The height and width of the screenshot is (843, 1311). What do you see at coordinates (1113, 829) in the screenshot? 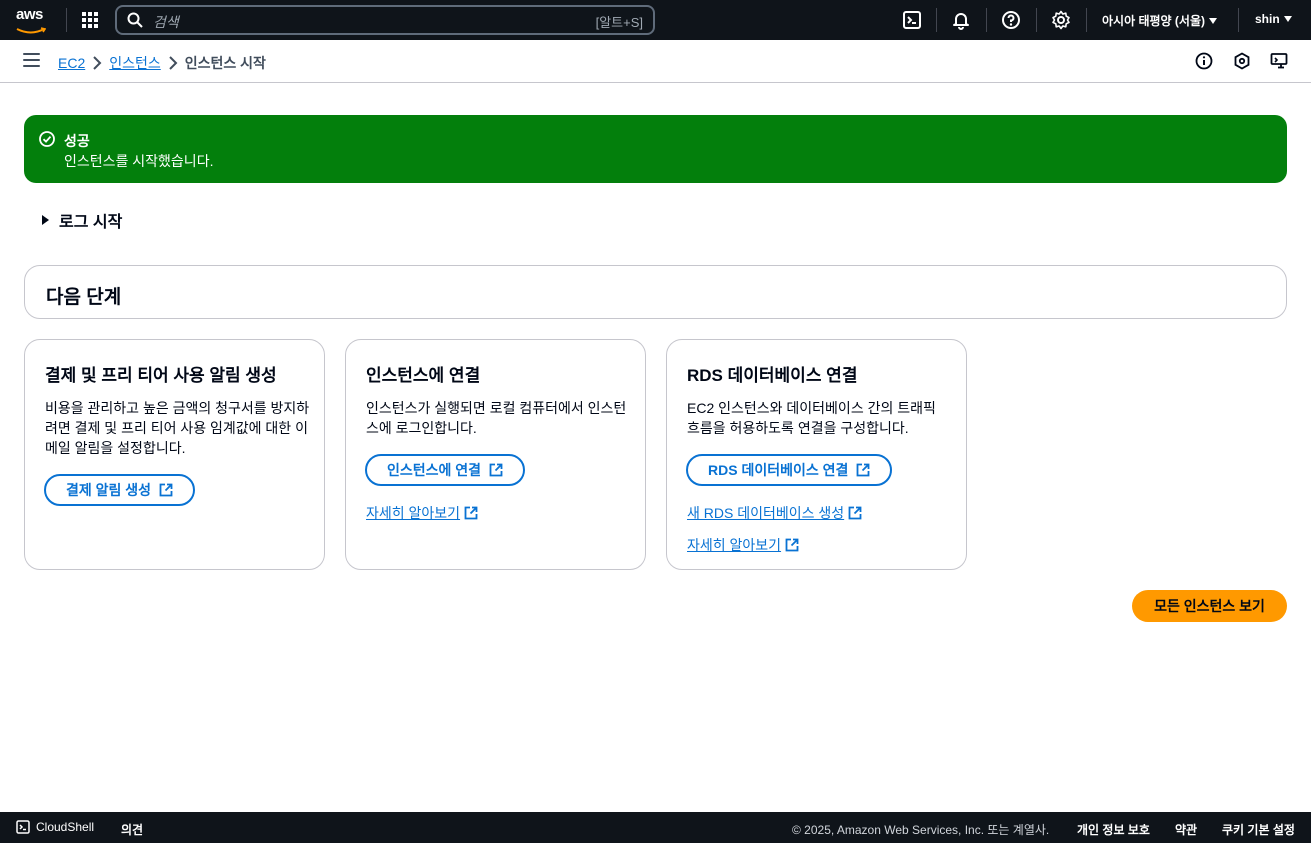
I see `privacy-link: 개인 정보 보호` at bounding box center [1113, 829].